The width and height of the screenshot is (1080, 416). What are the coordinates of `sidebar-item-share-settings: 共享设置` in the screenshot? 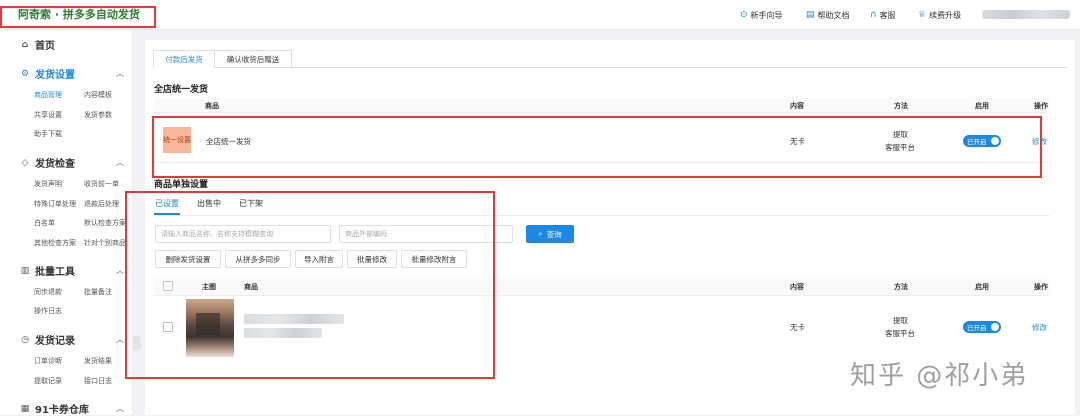 It's located at (48, 115).